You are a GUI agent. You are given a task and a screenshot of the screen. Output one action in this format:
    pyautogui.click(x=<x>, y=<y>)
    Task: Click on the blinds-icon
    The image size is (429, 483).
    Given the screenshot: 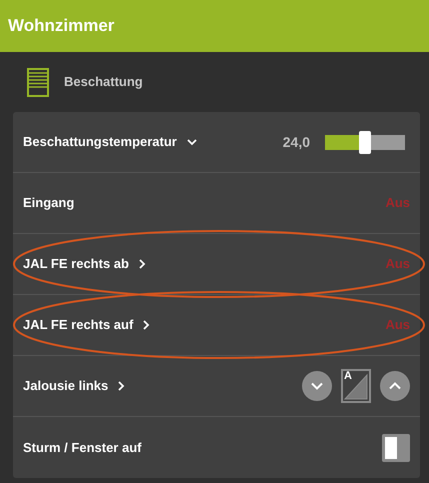 What is the action you would take?
    pyautogui.click(x=38, y=82)
    